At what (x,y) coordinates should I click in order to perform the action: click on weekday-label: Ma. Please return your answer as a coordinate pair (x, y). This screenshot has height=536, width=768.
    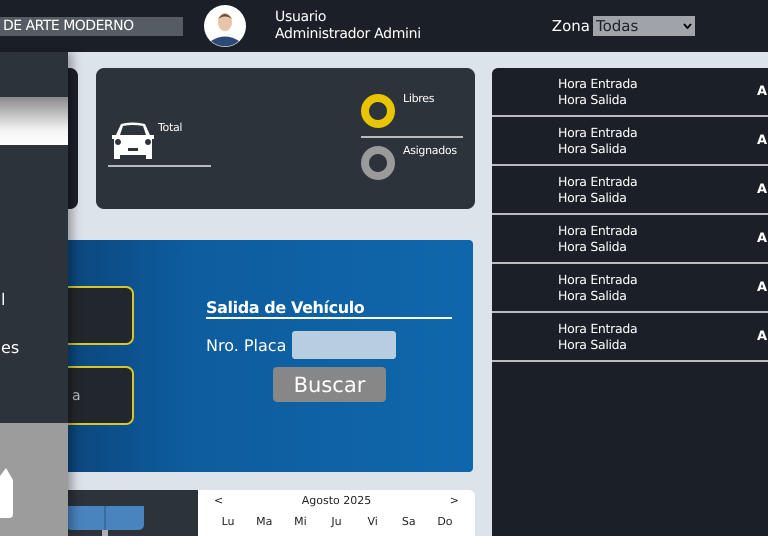
    Looking at the image, I should click on (264, 521).